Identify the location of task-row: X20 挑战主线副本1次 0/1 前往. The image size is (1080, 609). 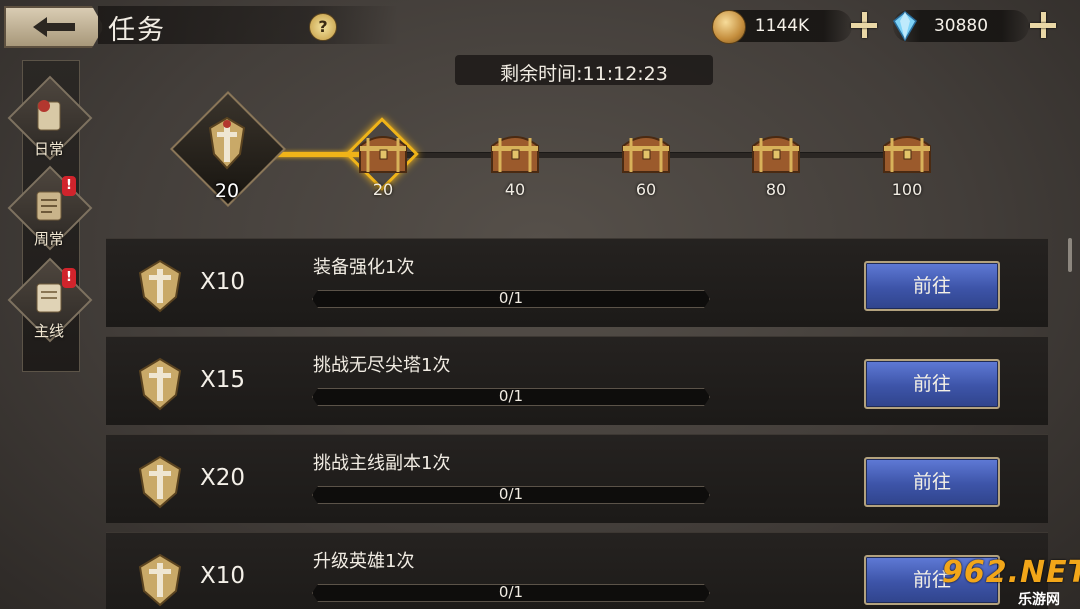
(577, 478).